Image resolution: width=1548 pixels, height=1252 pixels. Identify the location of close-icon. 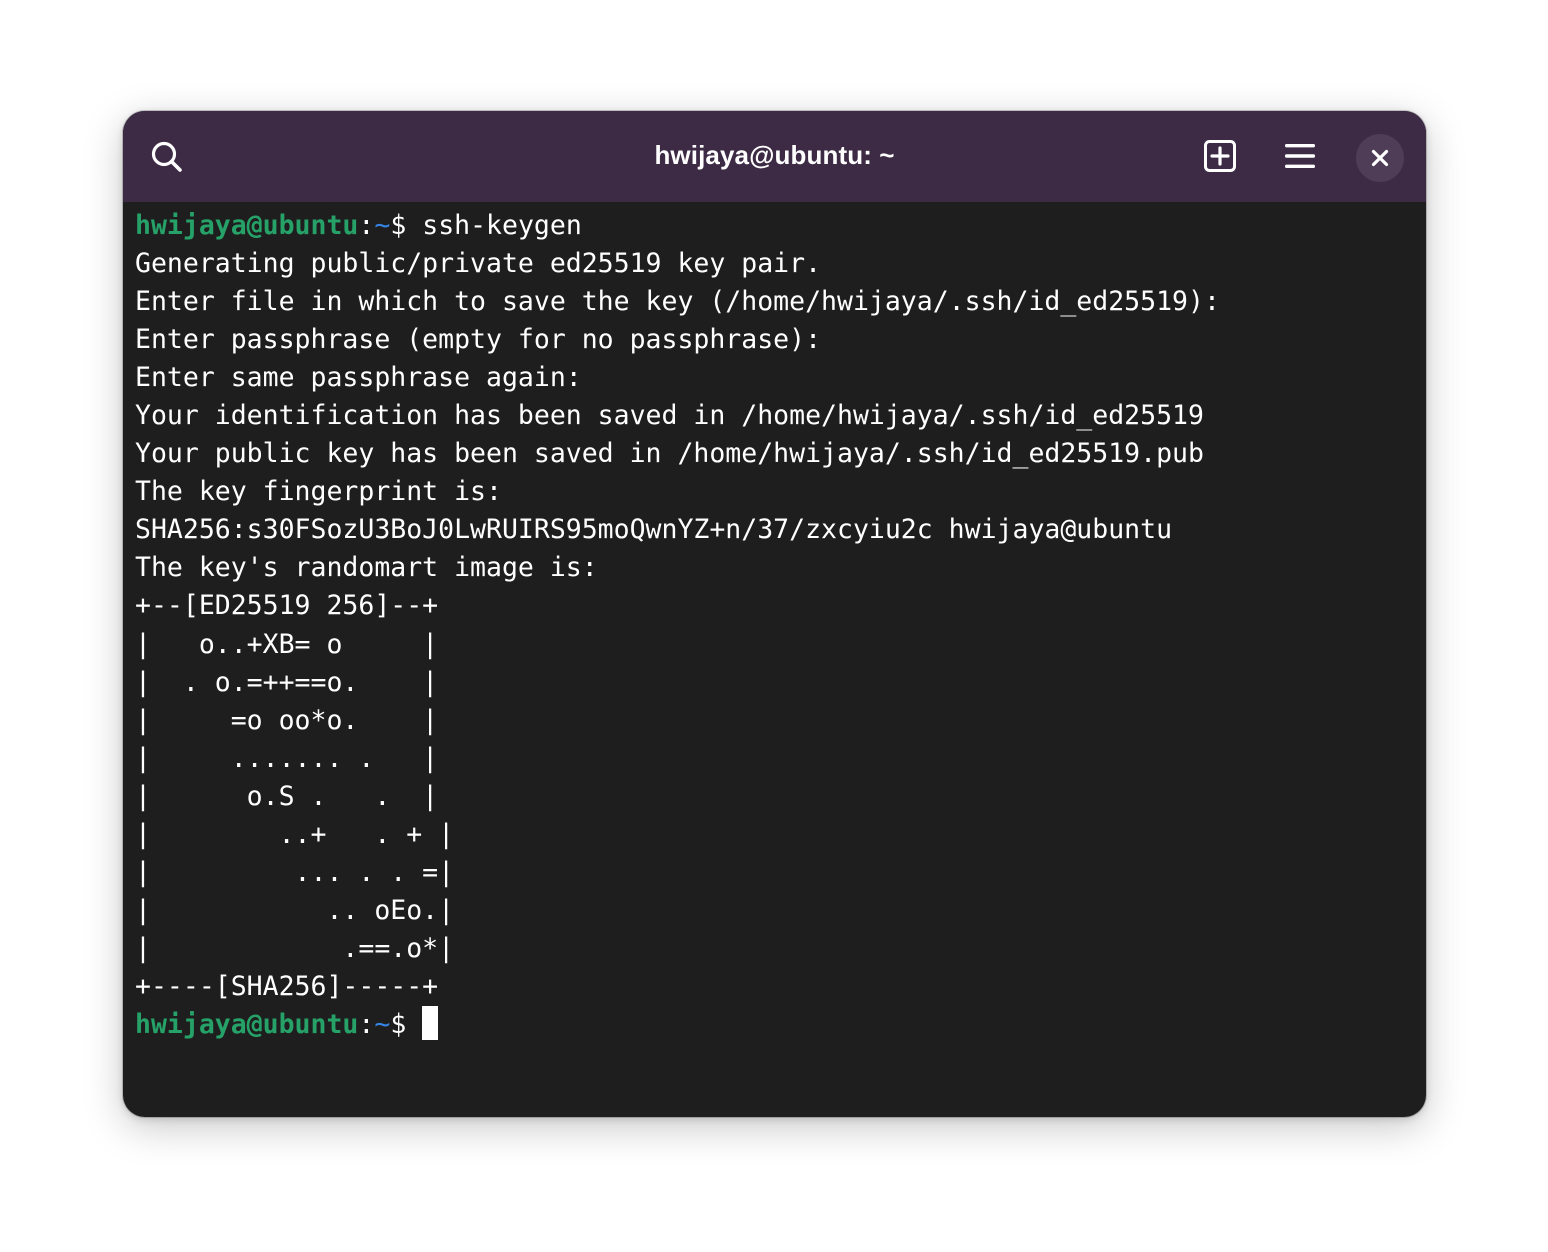
(1380, 158).